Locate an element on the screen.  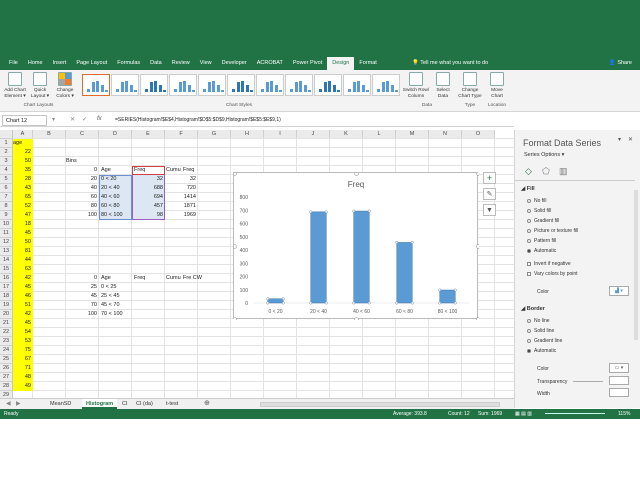
row-header-11: 11 is located at coordinates (6, 233).